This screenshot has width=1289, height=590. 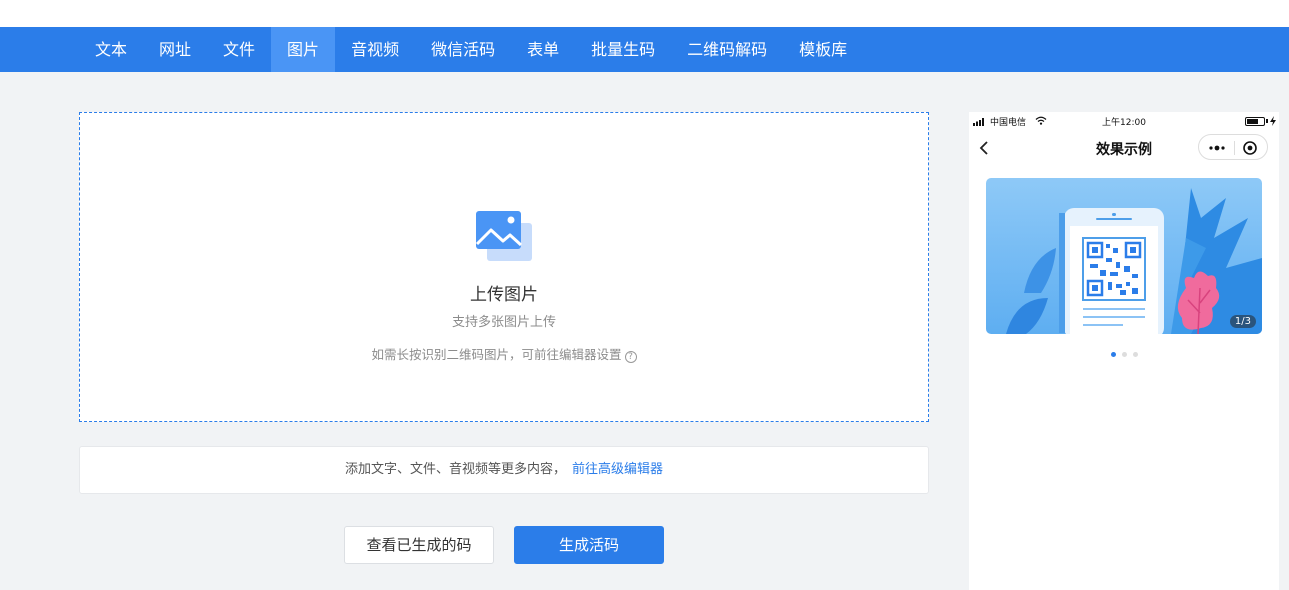 What do you see at coordinates (623, 49) in the screenshot?
I see `nav-tab-7: 批量生码` at bounding box center [623, 49].